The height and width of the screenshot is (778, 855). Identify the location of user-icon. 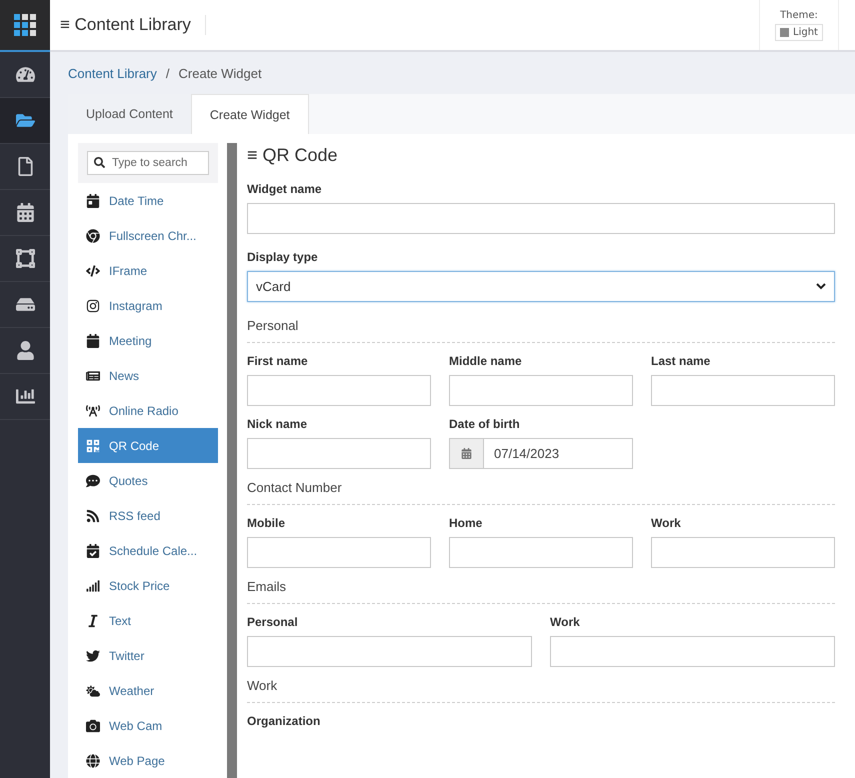
(25, 350).